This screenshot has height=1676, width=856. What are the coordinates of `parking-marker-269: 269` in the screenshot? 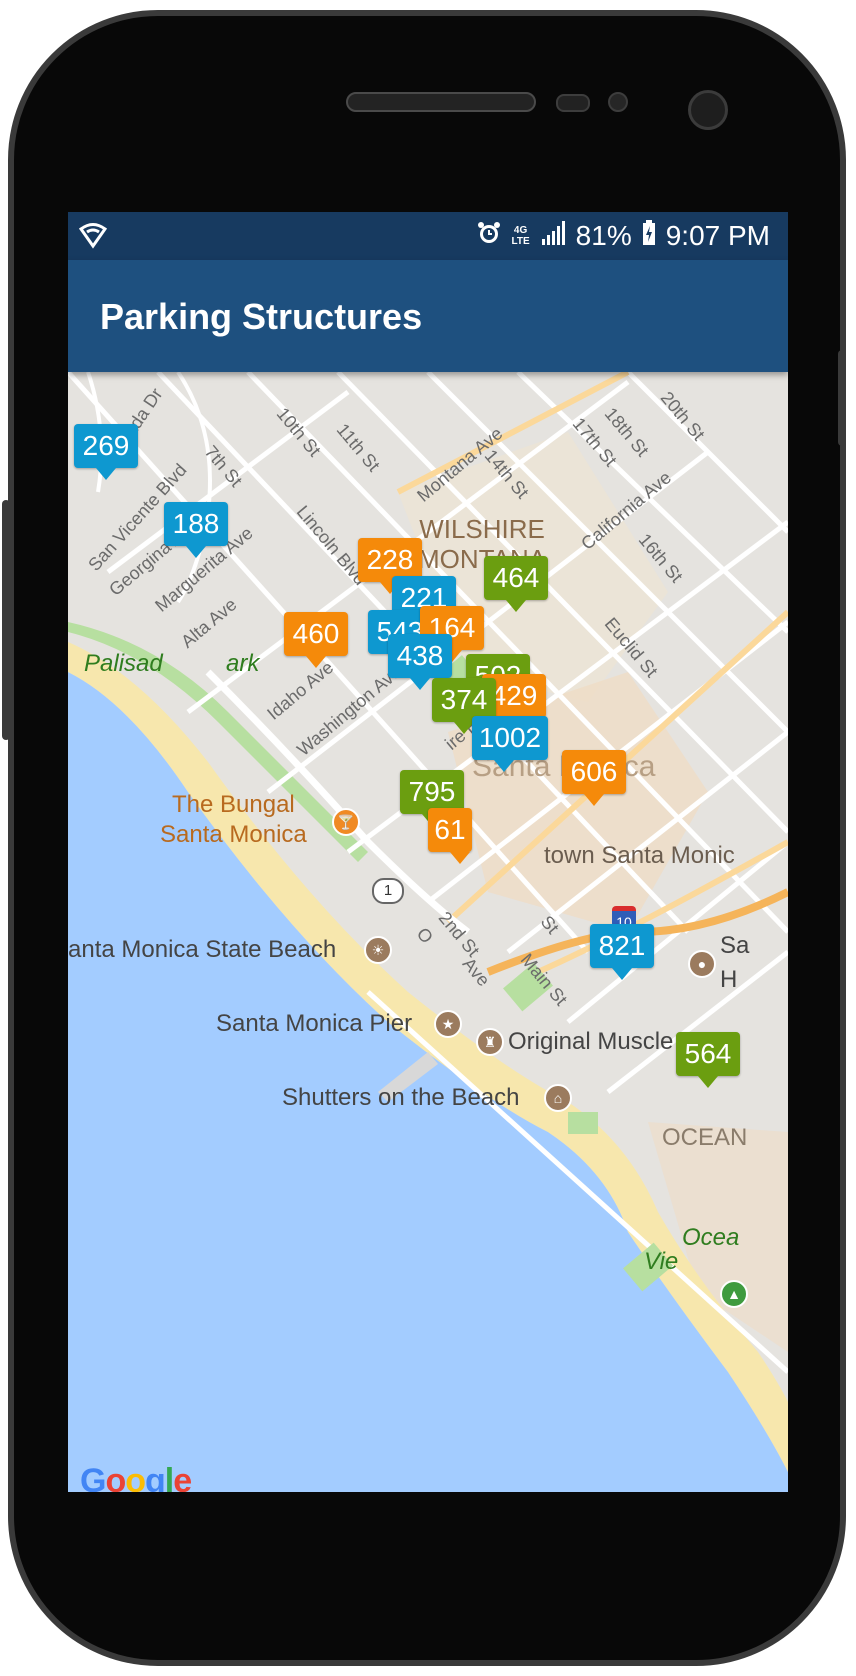 It's located at (106, 452).